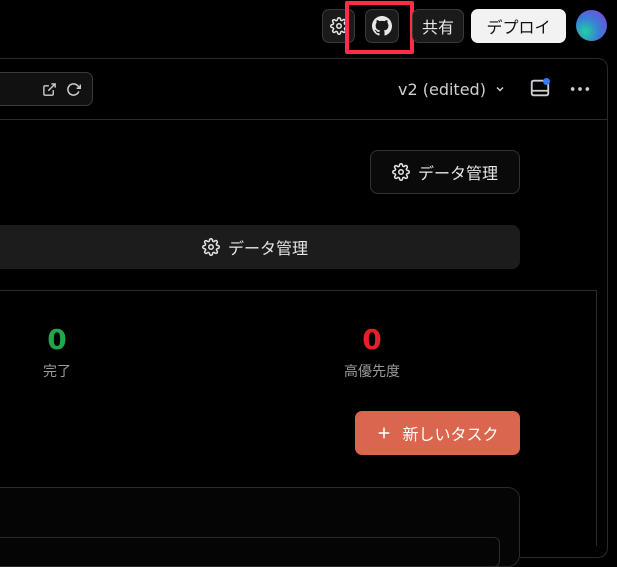 The height and width of the screenshot is (567, 617). Describe the element at coordinates (580, 89) in the screenshot. I see `more-options-icon` at that location.